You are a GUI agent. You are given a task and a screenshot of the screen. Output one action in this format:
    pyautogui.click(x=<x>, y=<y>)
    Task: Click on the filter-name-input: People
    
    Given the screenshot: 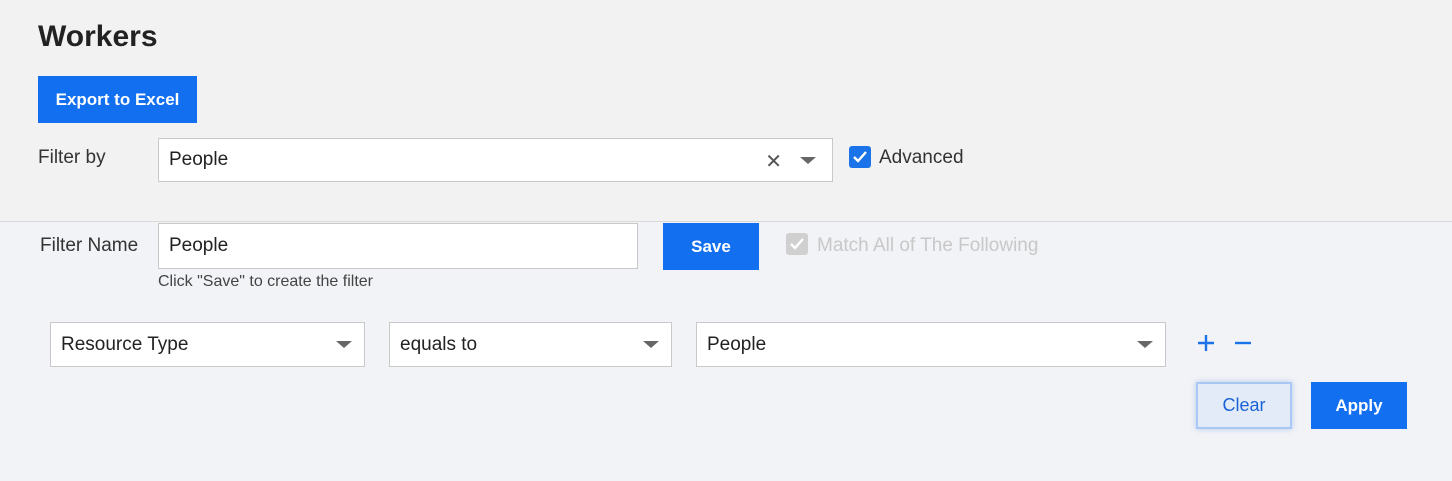 What is the action you would take?
    pyautogui.click(x=398, y=246)
    